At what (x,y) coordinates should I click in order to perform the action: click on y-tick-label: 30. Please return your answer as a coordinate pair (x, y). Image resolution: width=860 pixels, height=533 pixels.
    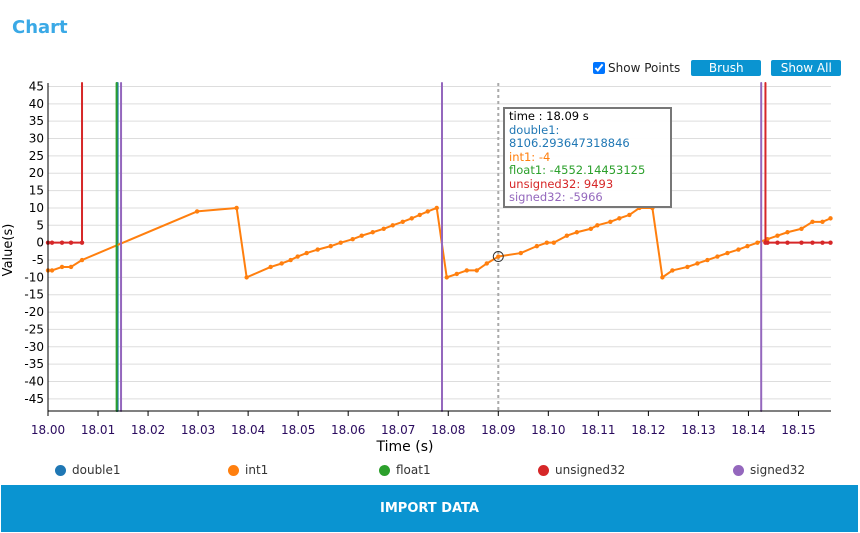
    Looking at the image, I should click on (36, 139).